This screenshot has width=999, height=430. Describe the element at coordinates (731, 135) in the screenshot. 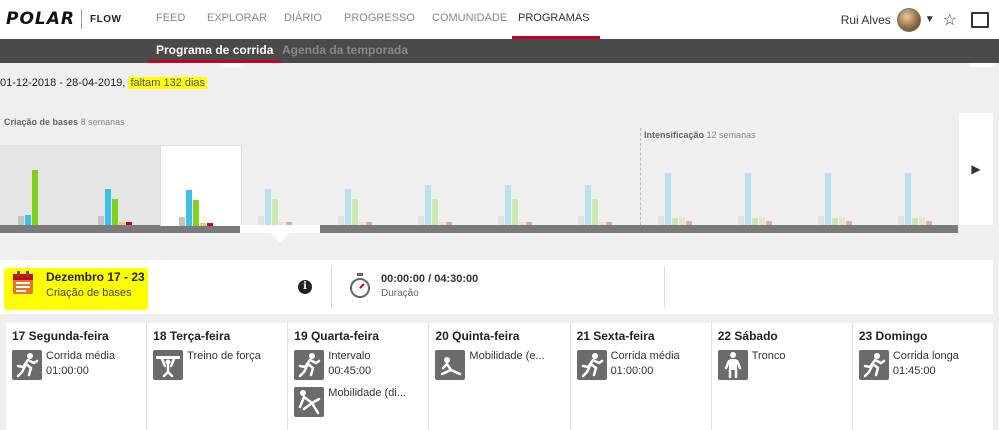

I see `phase-weeks: 12 semanas` at that location.